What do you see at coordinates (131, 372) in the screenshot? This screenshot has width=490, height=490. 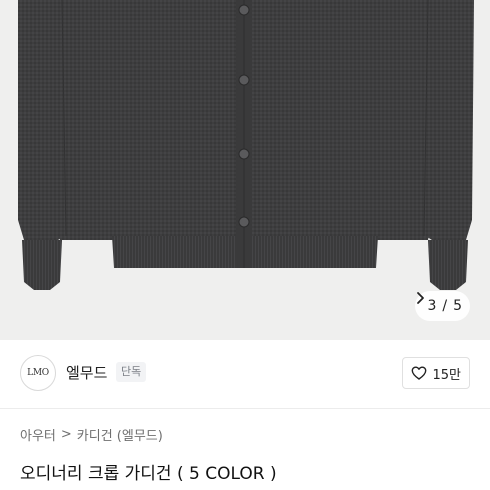 I see `exclusive-badge: 단독` at bounding box center [131, 372].